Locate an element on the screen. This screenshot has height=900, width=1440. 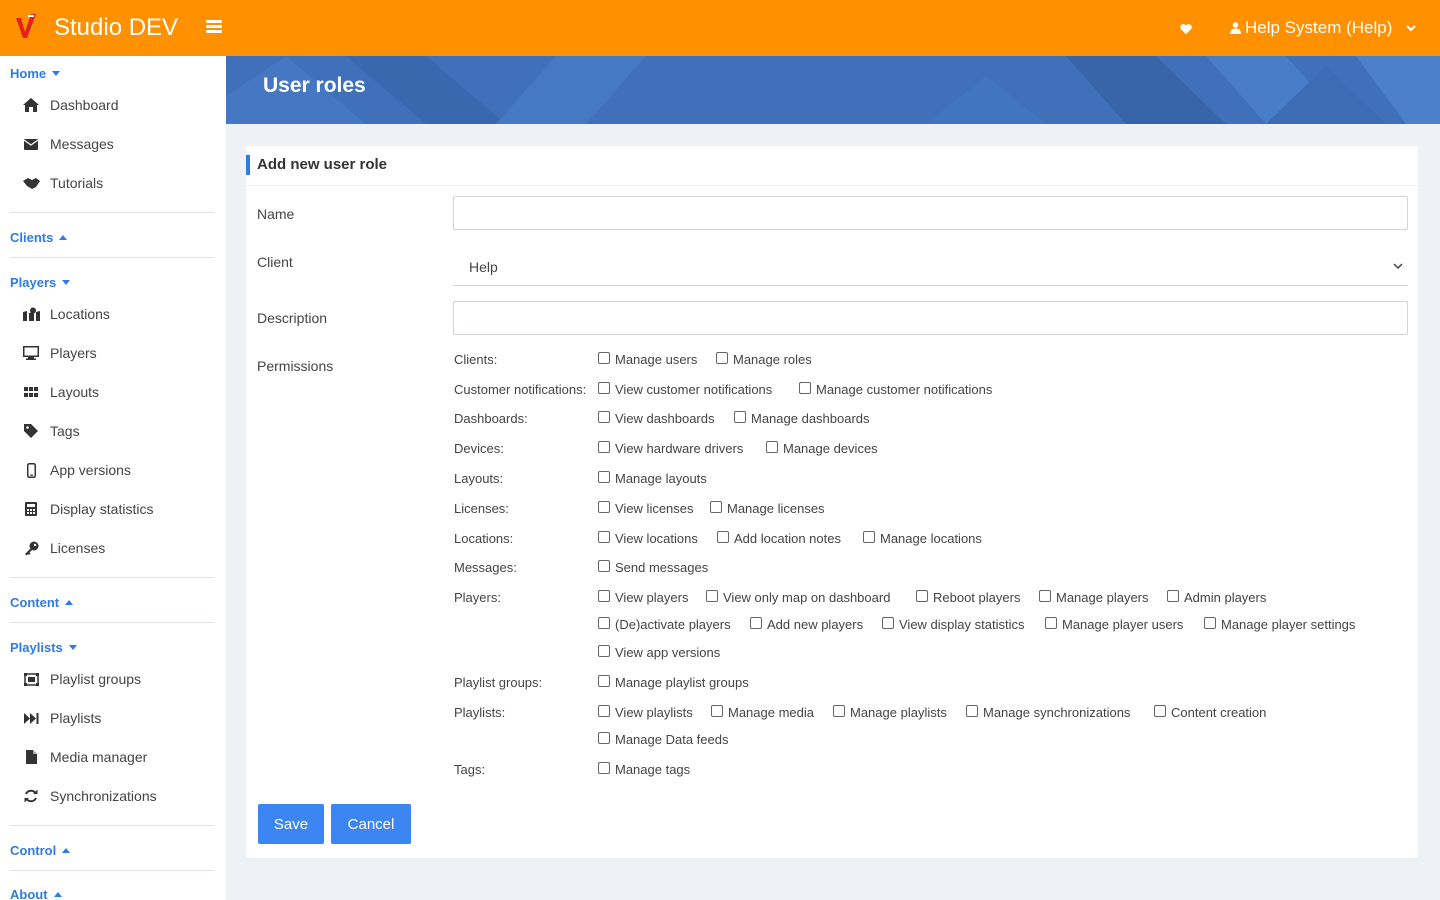
perm-checkbox: View playlists is located at coordinates (645, 712).